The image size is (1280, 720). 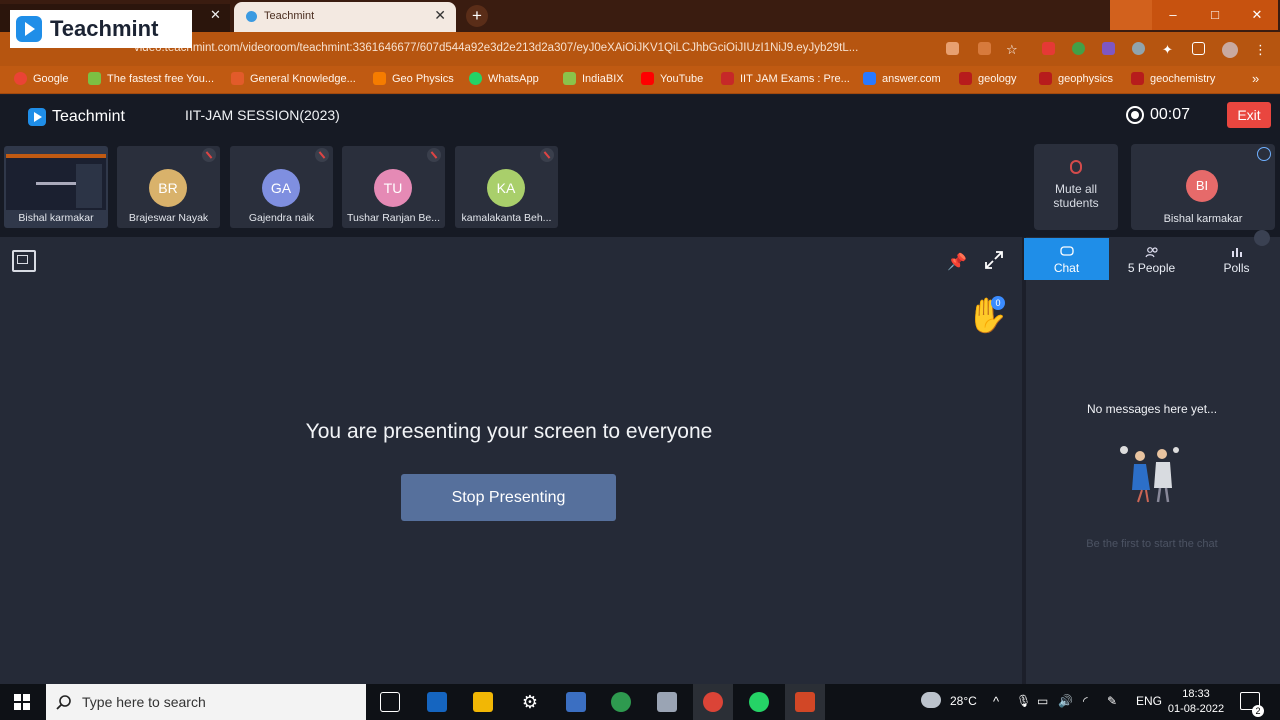 I want to click on whatsapp-app-icon, so click(x=759, y=702).